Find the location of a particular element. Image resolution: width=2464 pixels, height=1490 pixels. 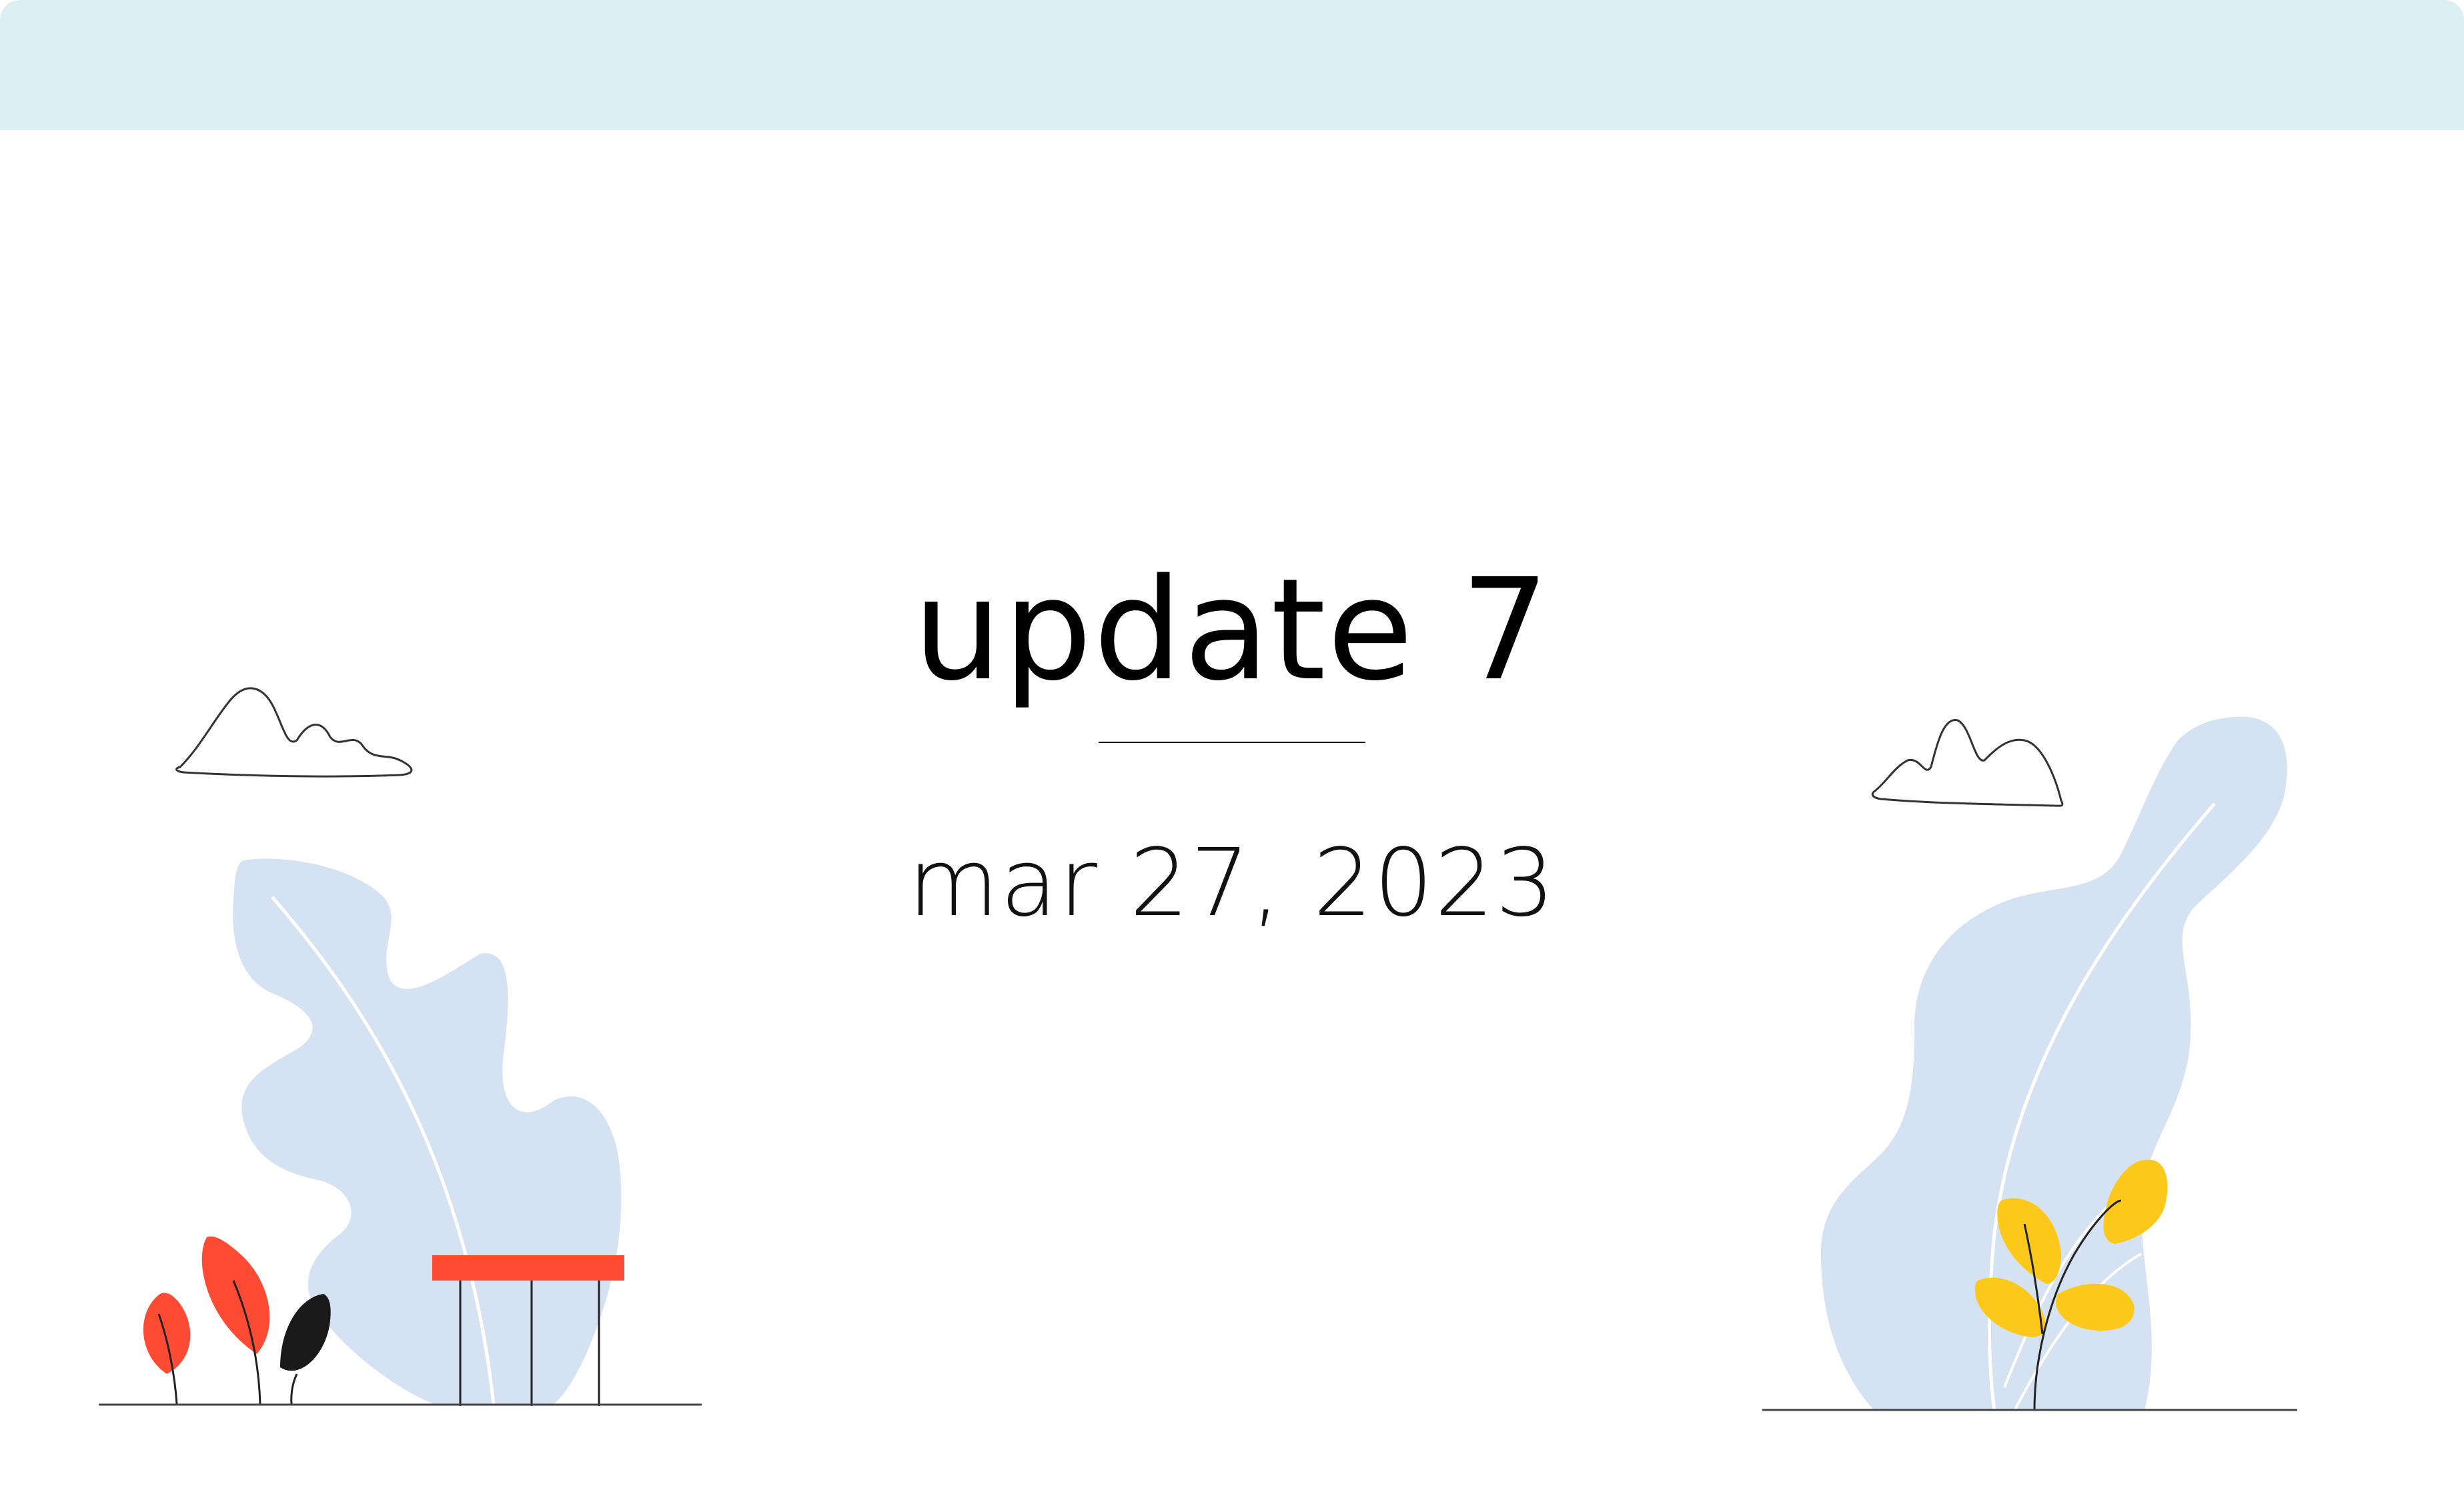

slide-date: mar 27, 2023 is located at coordinates (1232, 883).